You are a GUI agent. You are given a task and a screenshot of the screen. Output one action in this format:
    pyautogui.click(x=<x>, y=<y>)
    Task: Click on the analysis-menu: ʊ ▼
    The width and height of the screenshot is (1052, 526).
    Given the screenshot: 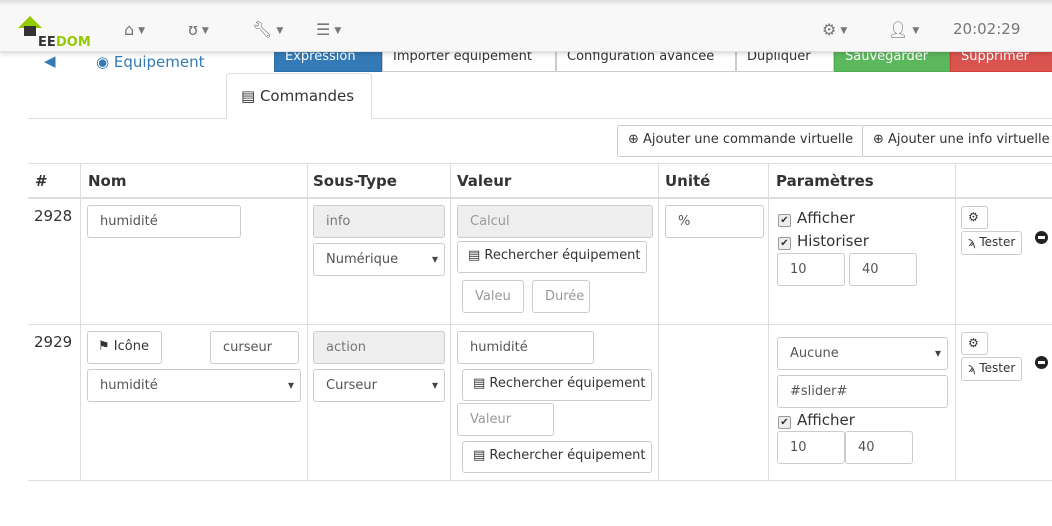 What is the action you would take?
    pyautogui.click(x=198, y=29)
    